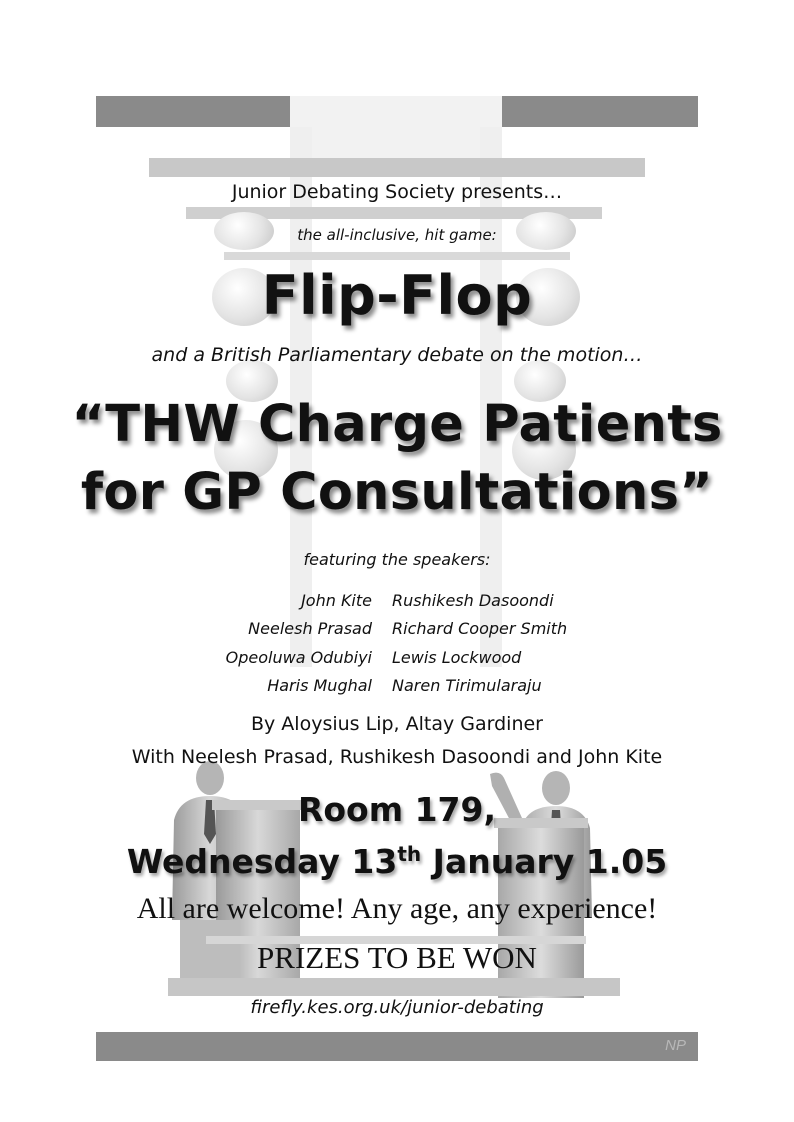 The width and height of the screenshot is (794, 1122). What do you see at coordinates (319, 686) in the screenshot?
I see `speaker-name: Haris Mughal` at bounding box center [319, 686].